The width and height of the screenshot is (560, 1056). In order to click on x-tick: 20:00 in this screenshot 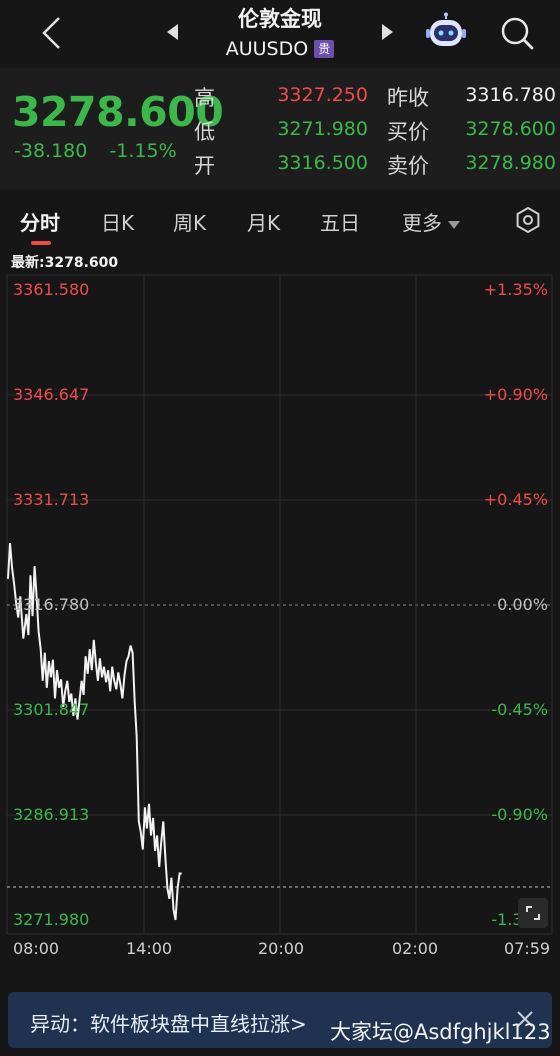, I will do `click(281, 948)`.